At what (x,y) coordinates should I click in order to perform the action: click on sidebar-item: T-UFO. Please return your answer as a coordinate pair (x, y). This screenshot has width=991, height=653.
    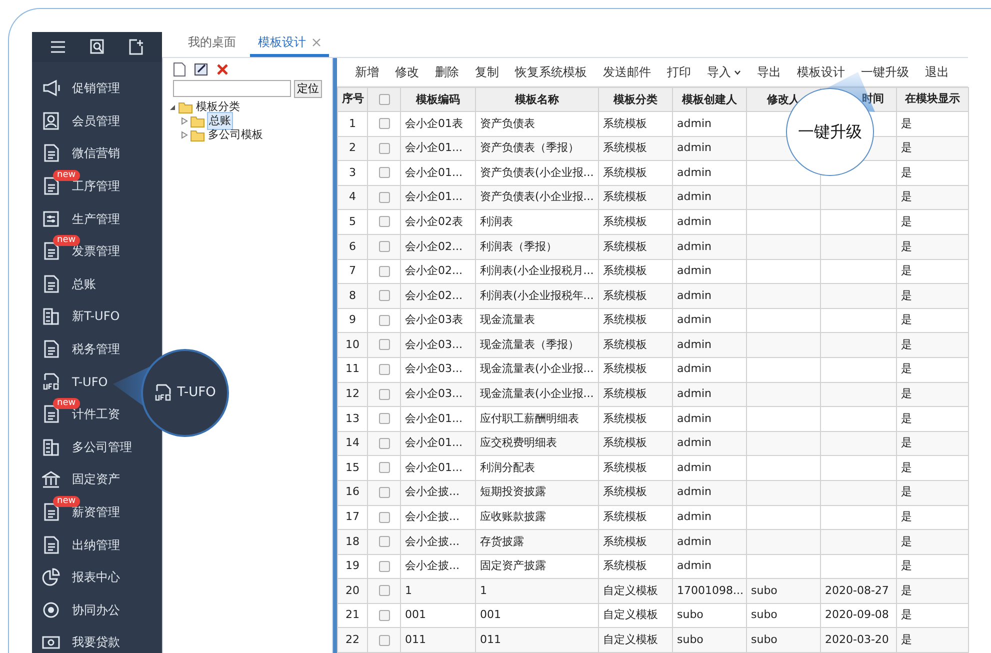
    Looking at the image, I should click on (90, 381).